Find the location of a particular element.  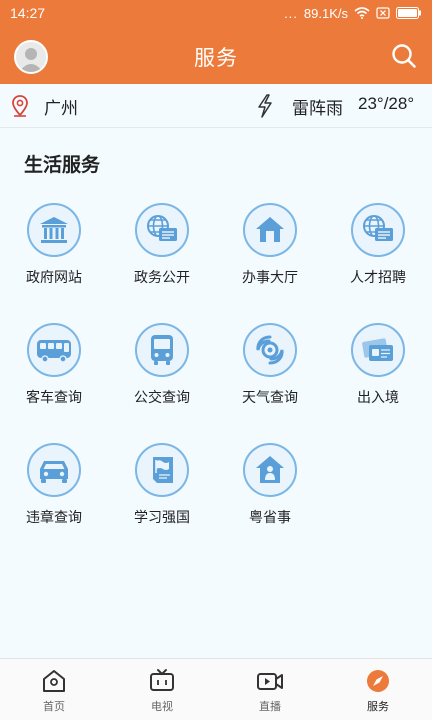

service-coach-query: 客车查询 is located at coordinates (54, 365).